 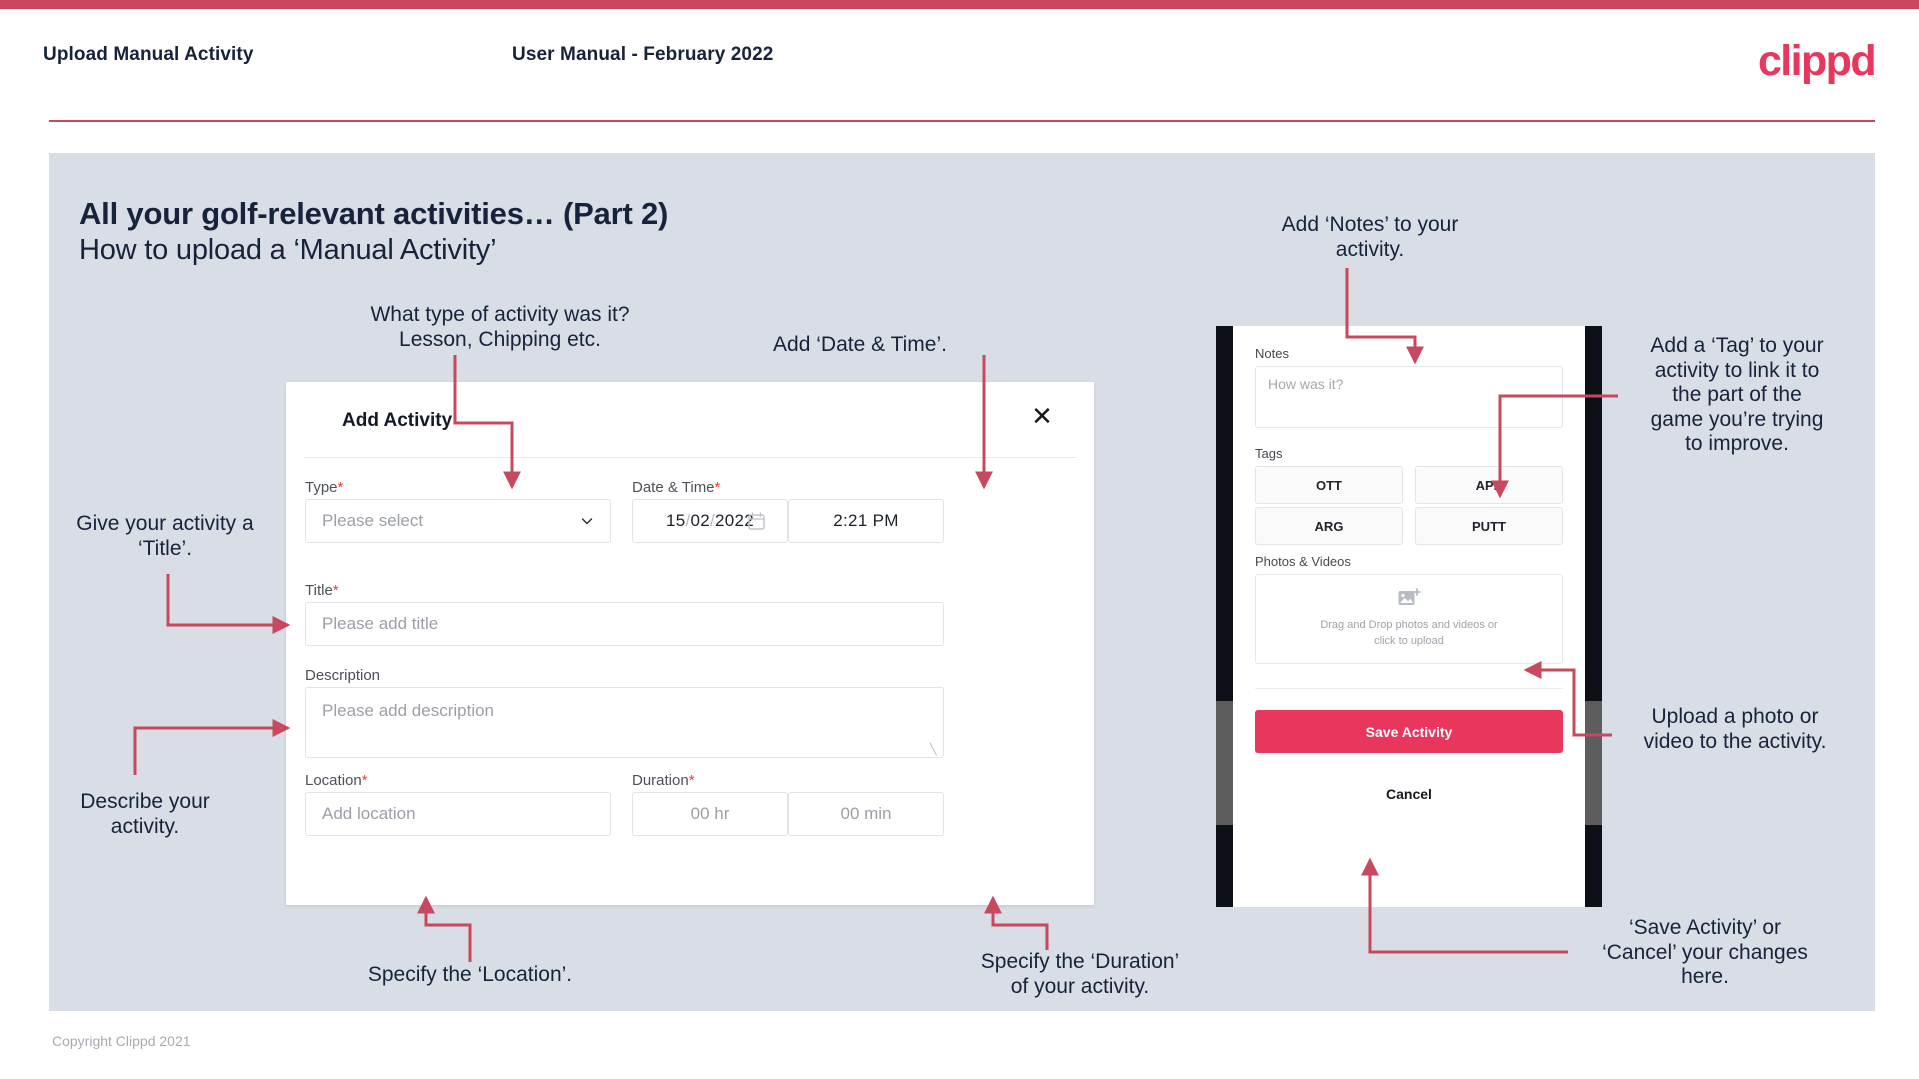 I want to click on duration-label-text: Duration, so click(x=660, y=780).